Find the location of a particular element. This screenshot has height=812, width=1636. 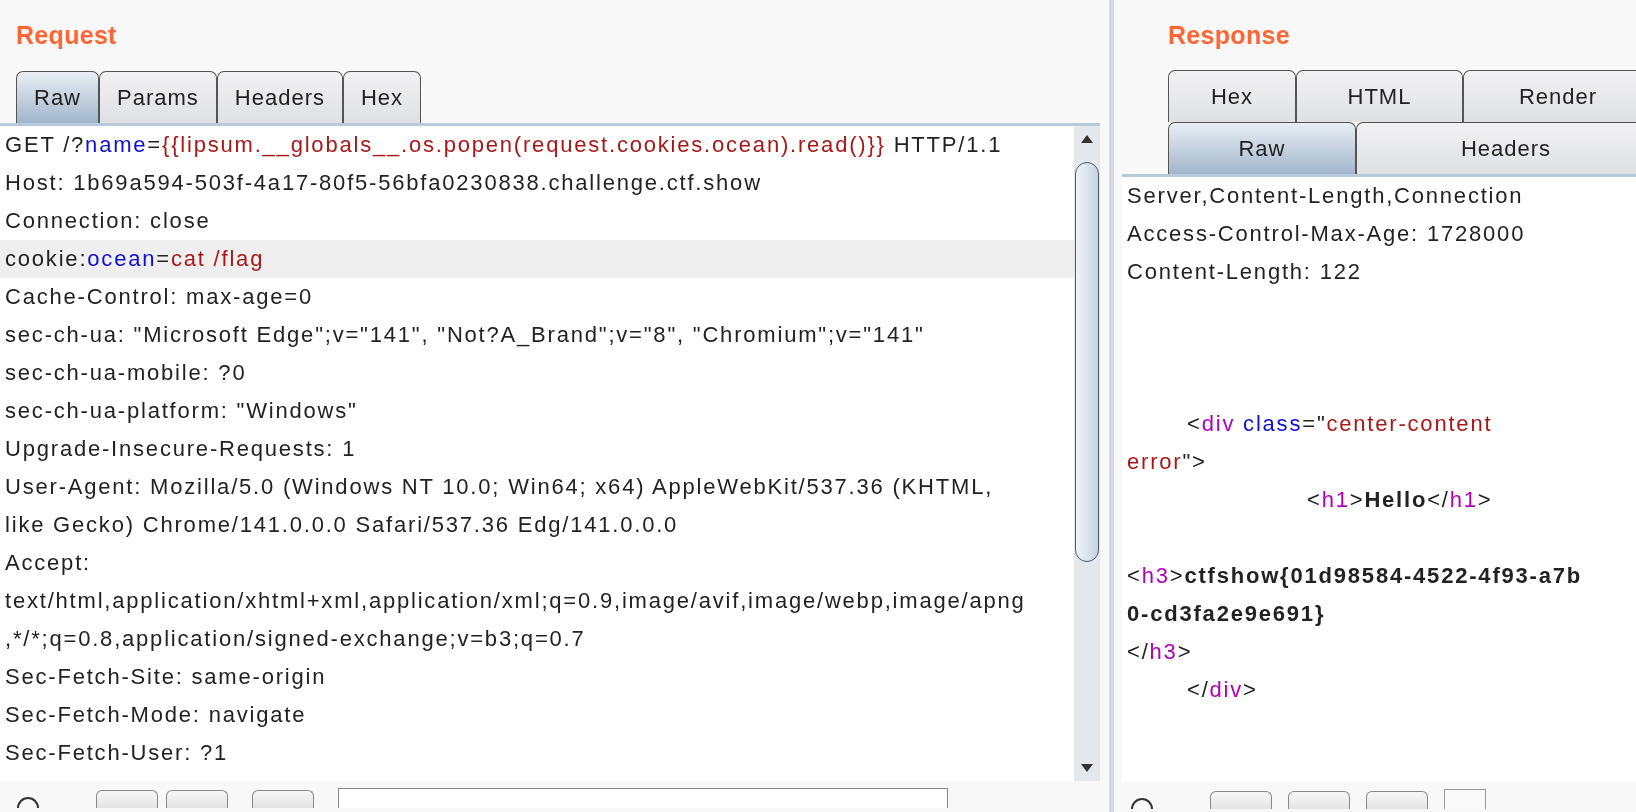

code-line: Sec-Fetch-Mode: navigate is located at coordinates (156, 715).